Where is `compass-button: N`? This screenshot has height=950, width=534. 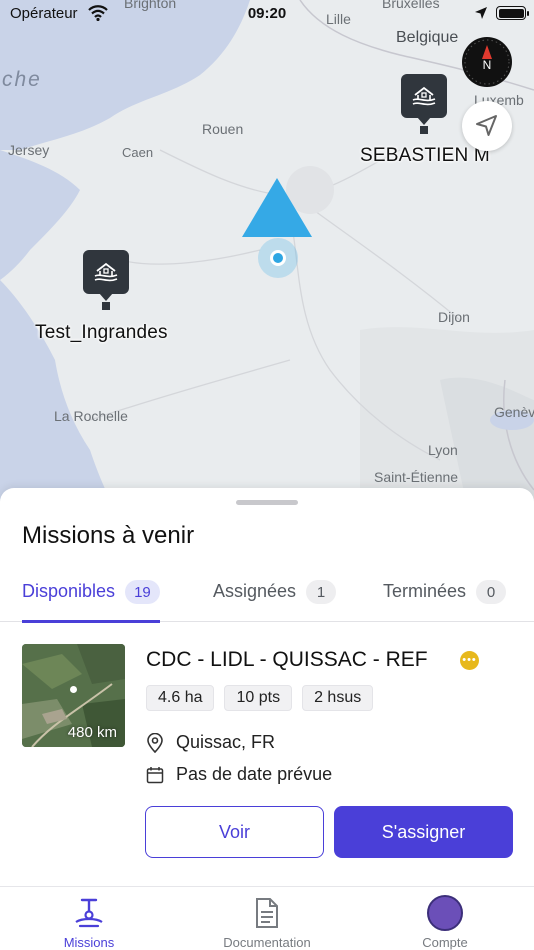
compass-button: N is located at coordinates (487, 62).